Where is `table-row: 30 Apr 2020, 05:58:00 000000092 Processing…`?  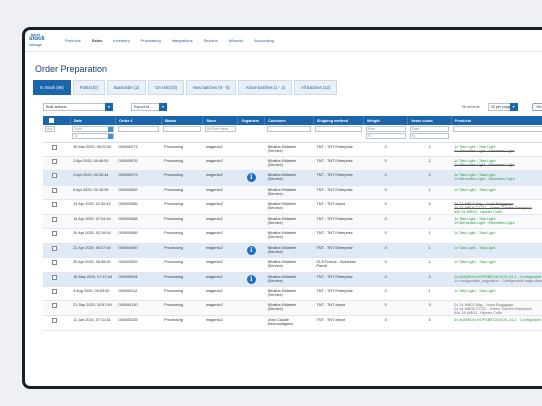
table-row: 30 Apr 2020, 05:58:00 000000092 Processing… is located at coordinates (292, 265).